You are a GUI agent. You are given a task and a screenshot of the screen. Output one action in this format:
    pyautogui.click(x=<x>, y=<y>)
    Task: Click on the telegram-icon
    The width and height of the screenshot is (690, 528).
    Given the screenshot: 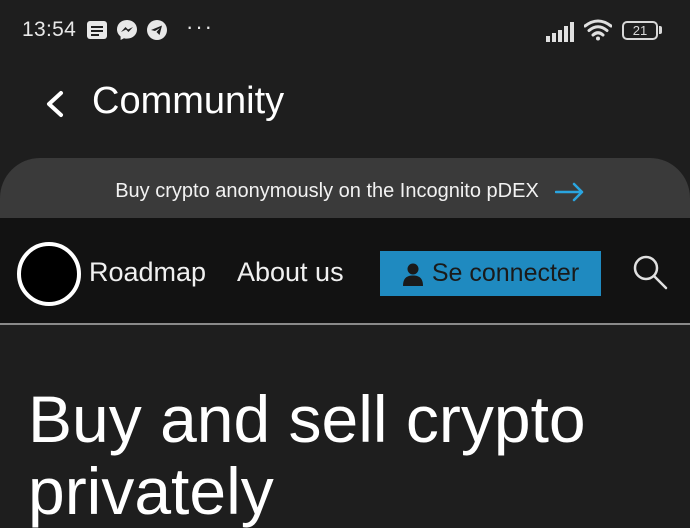 What is the action you would take?
    pyautogui.click(x=157, y=30)
    